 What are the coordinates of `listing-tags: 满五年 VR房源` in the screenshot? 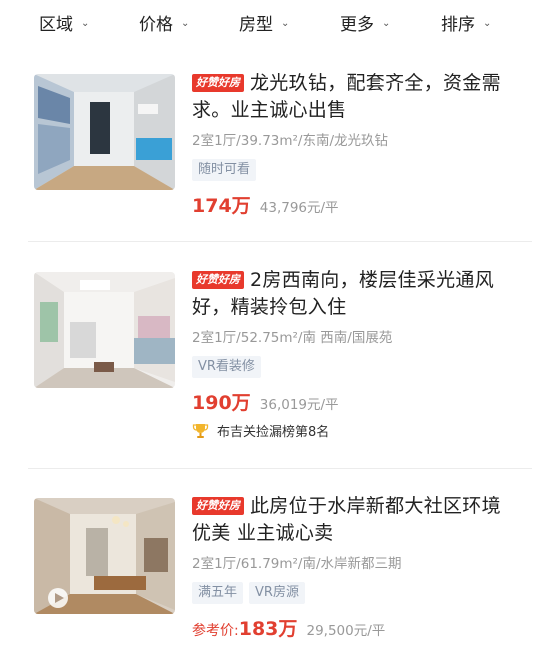 It's located at (352, 593).